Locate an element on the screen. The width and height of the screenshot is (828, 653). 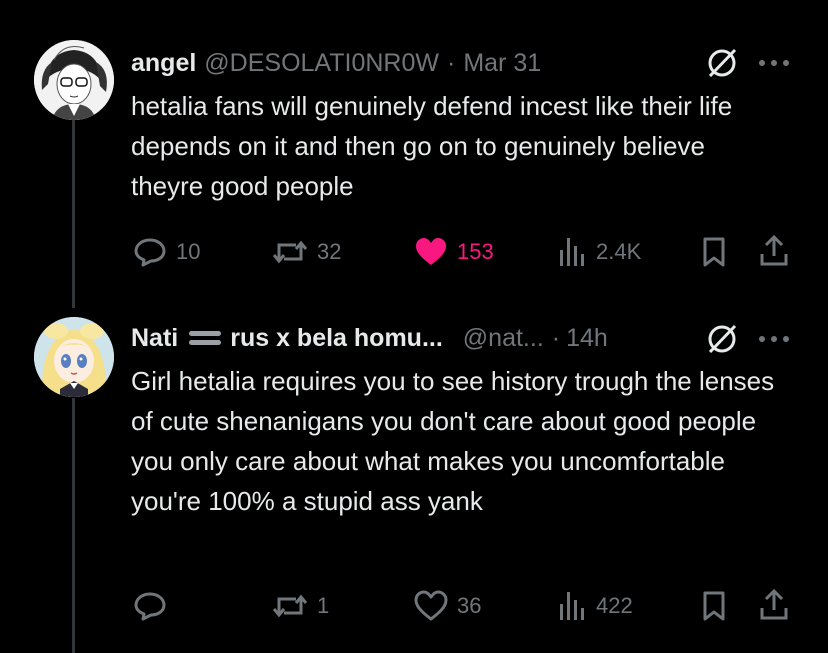
like-count: 36 is located at coordinates (469, 605).